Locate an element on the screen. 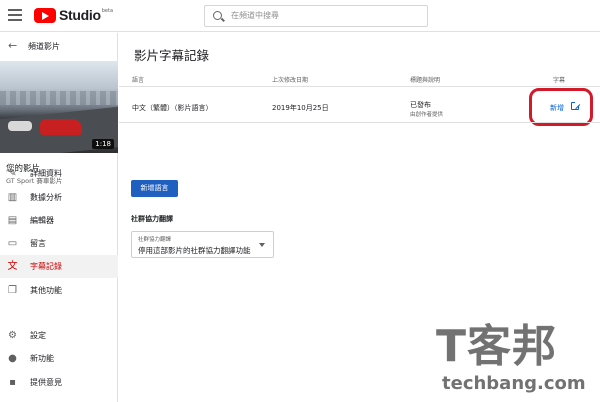  sidebar-item-details: ✎ 詳細資料 is located at coordinates (59, 173).